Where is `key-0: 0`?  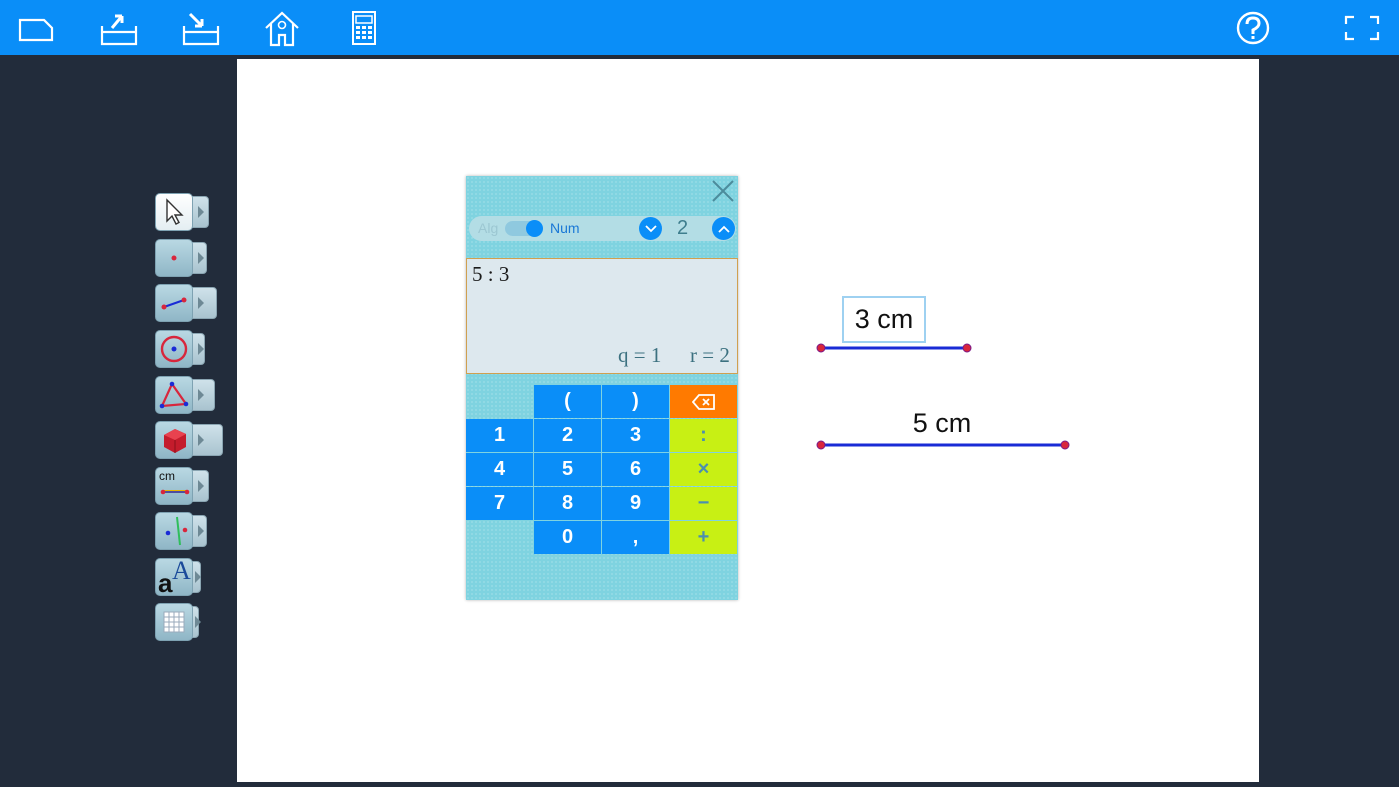
key-0: 0 is located at coordinates (567, 537).